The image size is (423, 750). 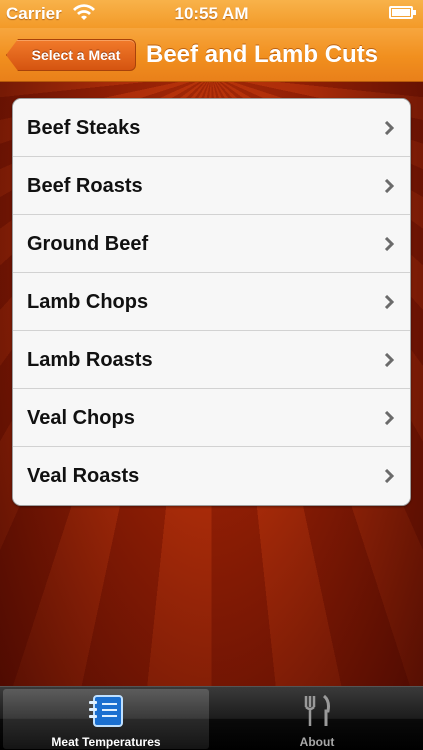 What do you see at coordinates (317, 742) in the screenshot?
I see `tab-label: About` at bounding box center [317, 742].